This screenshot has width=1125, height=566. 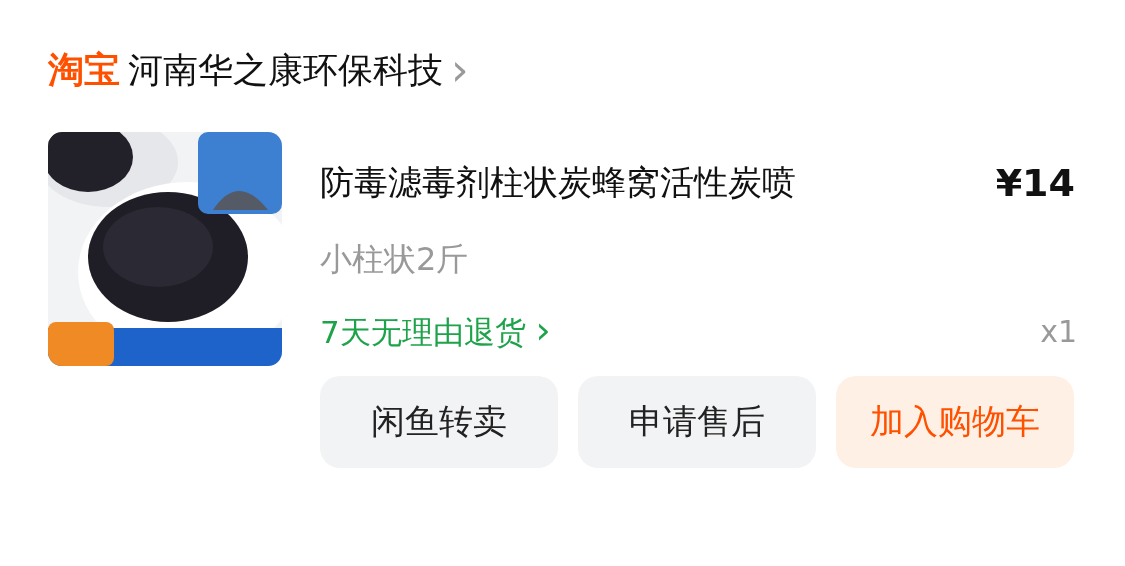 I want to click on action-button: 申请售后, so click(x=697, y=422).